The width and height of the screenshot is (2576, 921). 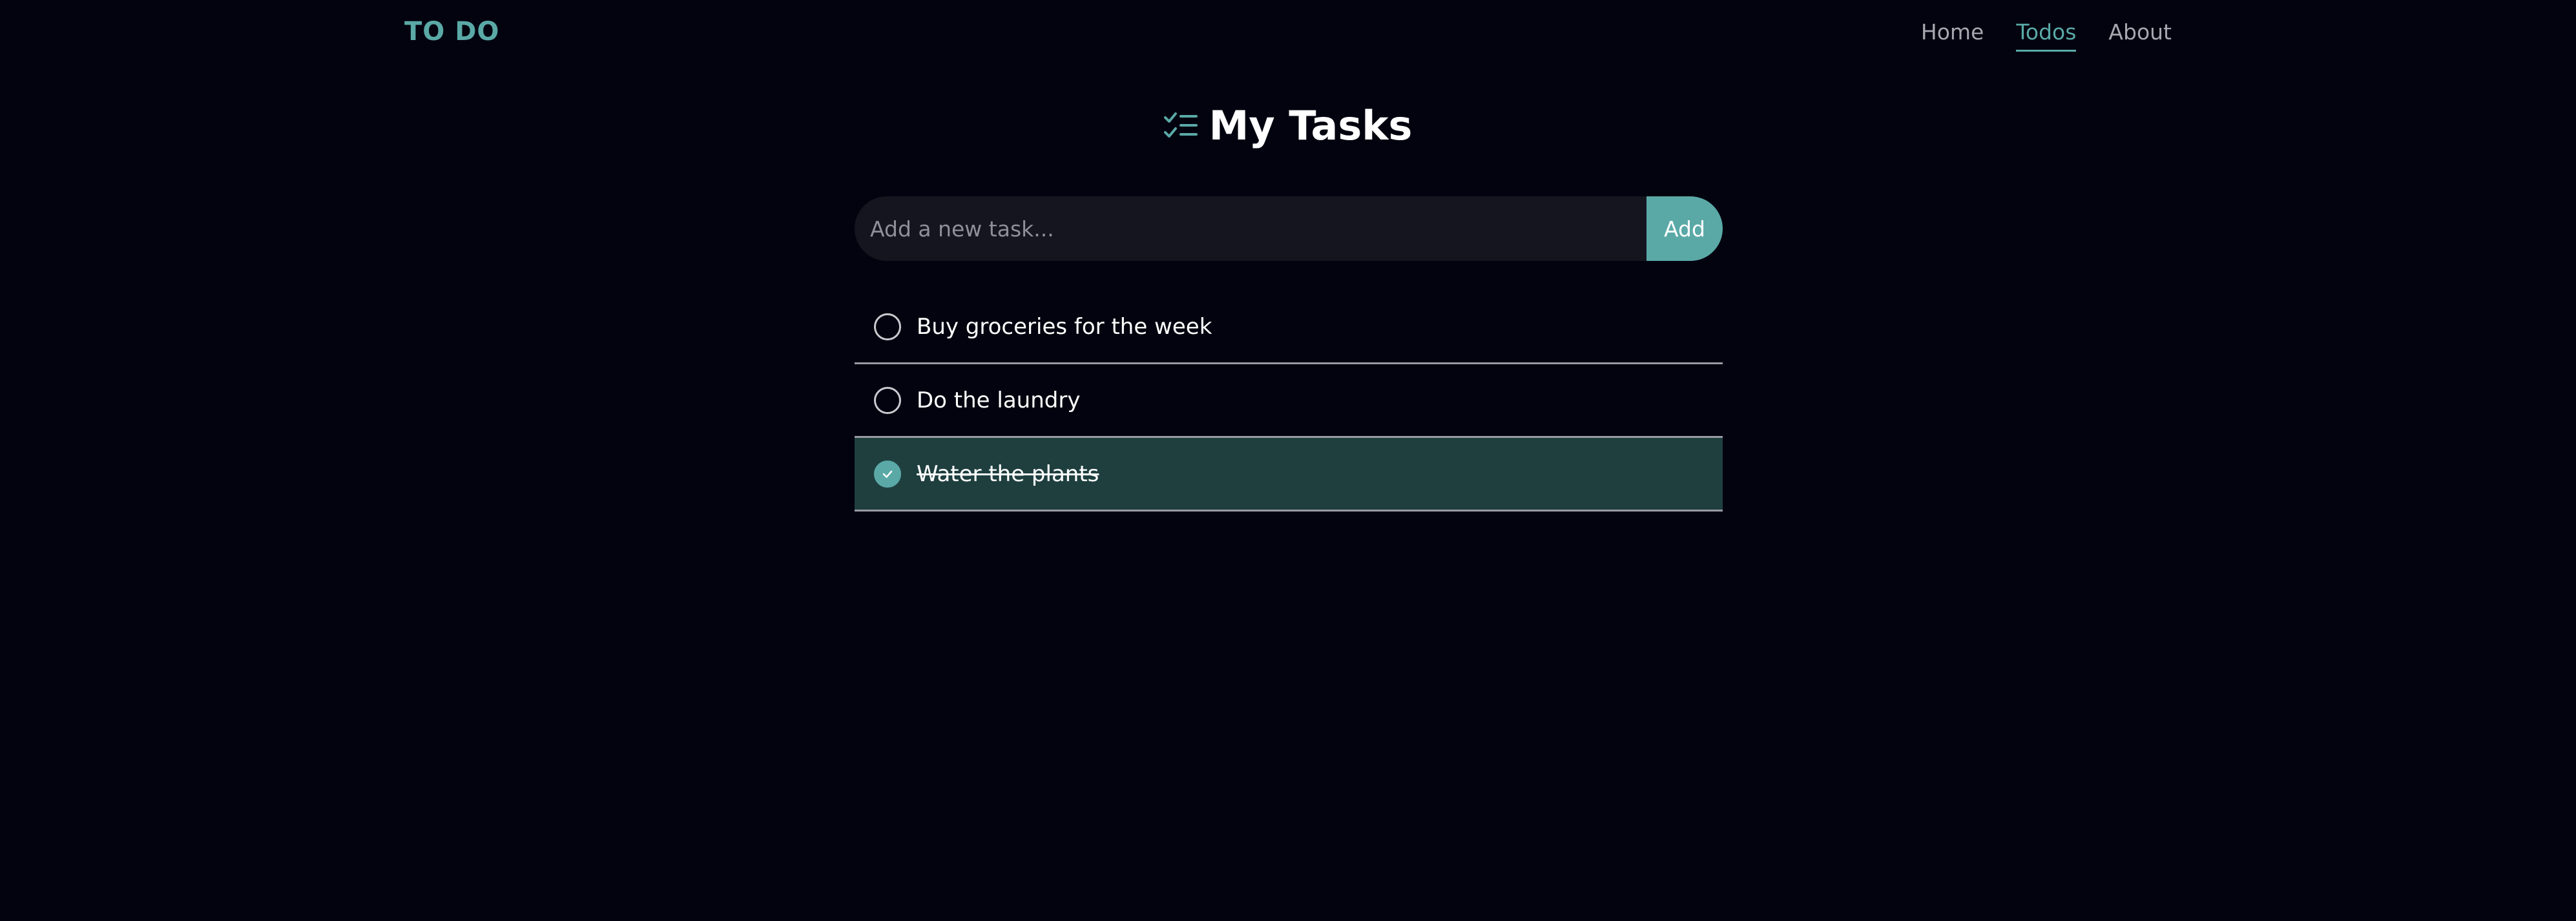 What do you see at coordinates (1288, 33) in the screenshot?
I see `top-nav: TO DO Home Todos About` at bounding box center [1288, 33].